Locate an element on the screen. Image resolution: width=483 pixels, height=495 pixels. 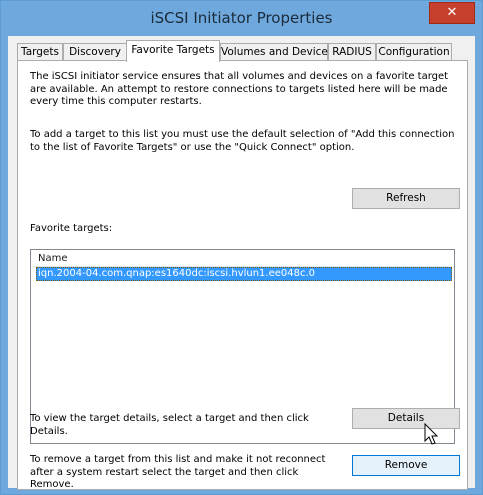
tab-discovery: Discovery is located at coordinates (95, 52).